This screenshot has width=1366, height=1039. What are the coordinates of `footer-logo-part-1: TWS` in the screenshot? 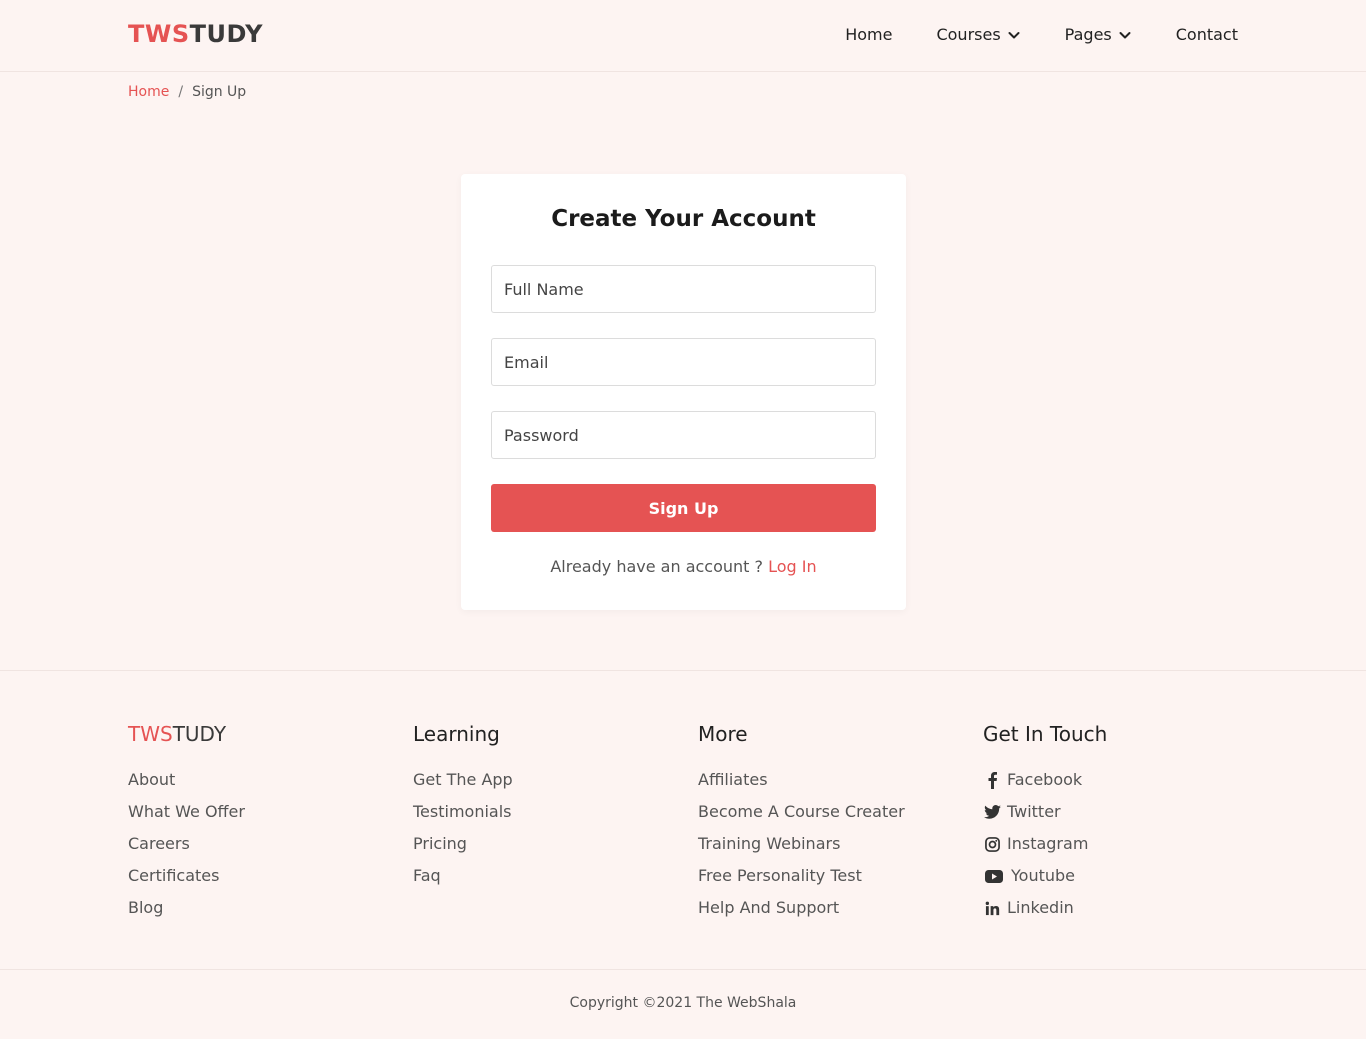 It's located at (150, 734).